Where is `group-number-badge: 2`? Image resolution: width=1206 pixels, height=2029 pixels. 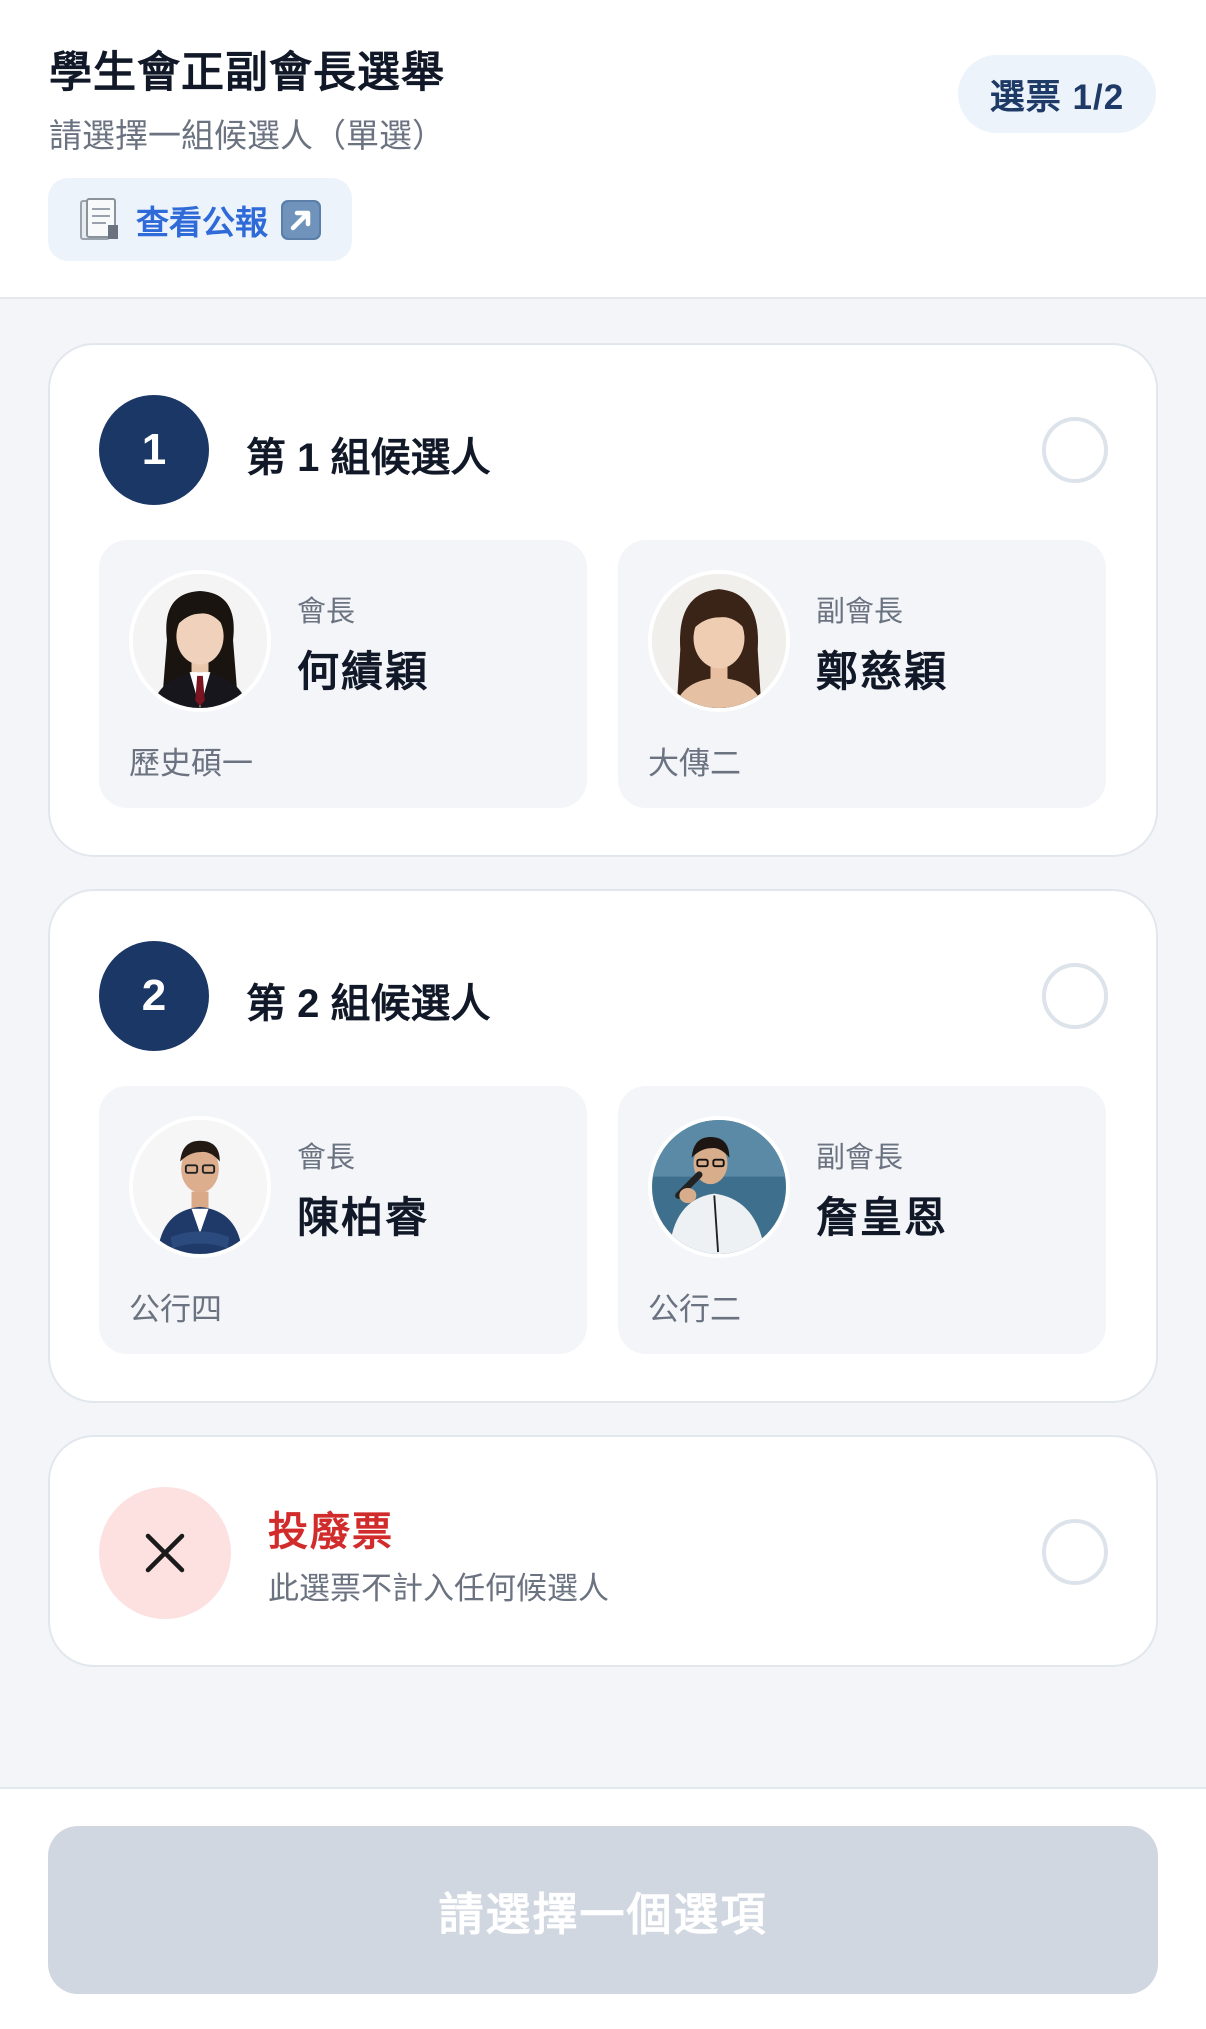
group-number-badge: 2 is located at coordinates (154, 996).